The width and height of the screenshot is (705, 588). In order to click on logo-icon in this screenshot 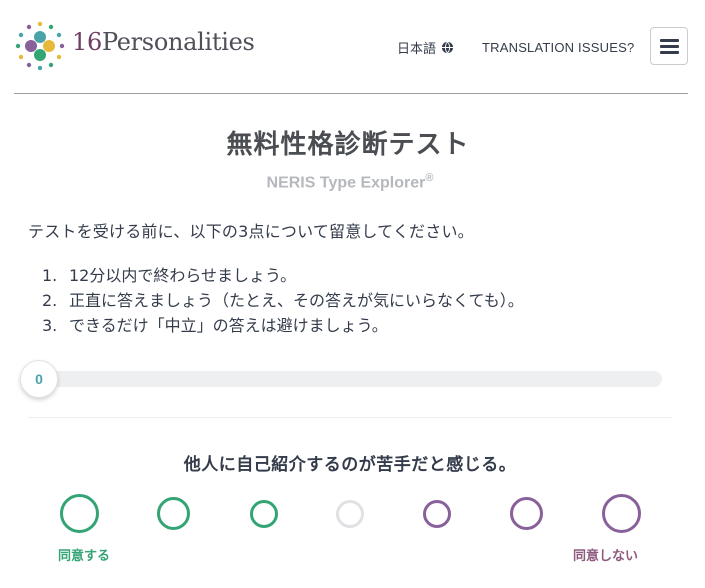, I will do `click(40, 46)`.